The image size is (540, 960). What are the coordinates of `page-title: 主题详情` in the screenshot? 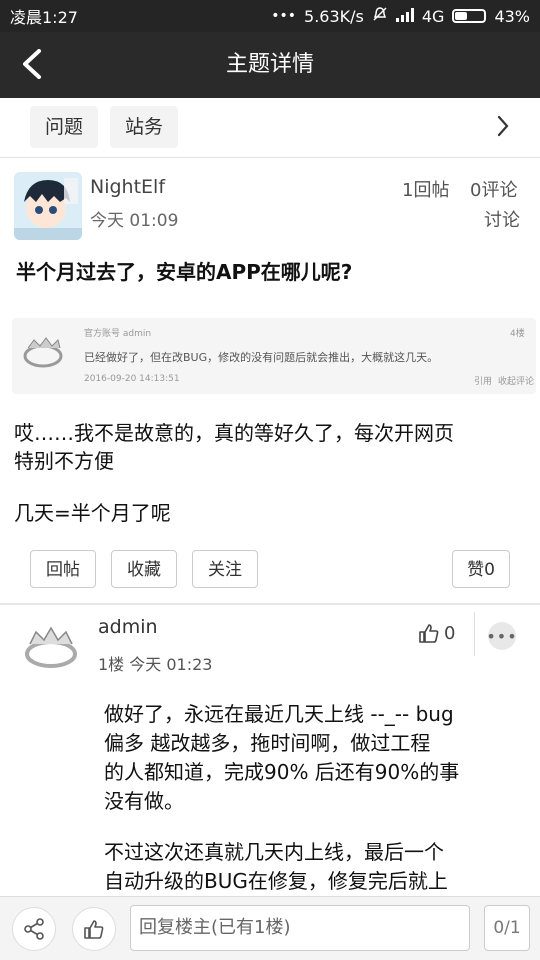 It's located at (269, 64).